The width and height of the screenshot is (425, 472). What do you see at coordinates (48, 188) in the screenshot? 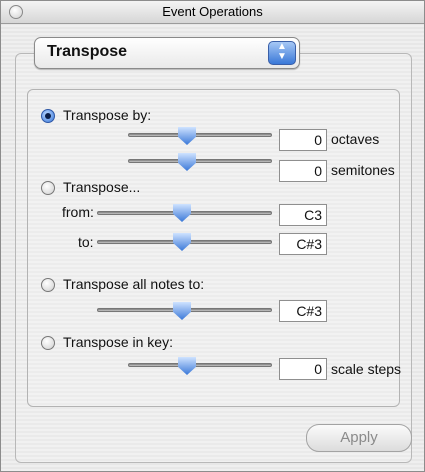
I see `transpose-from-to-radio` at bounding box center [48, 188].